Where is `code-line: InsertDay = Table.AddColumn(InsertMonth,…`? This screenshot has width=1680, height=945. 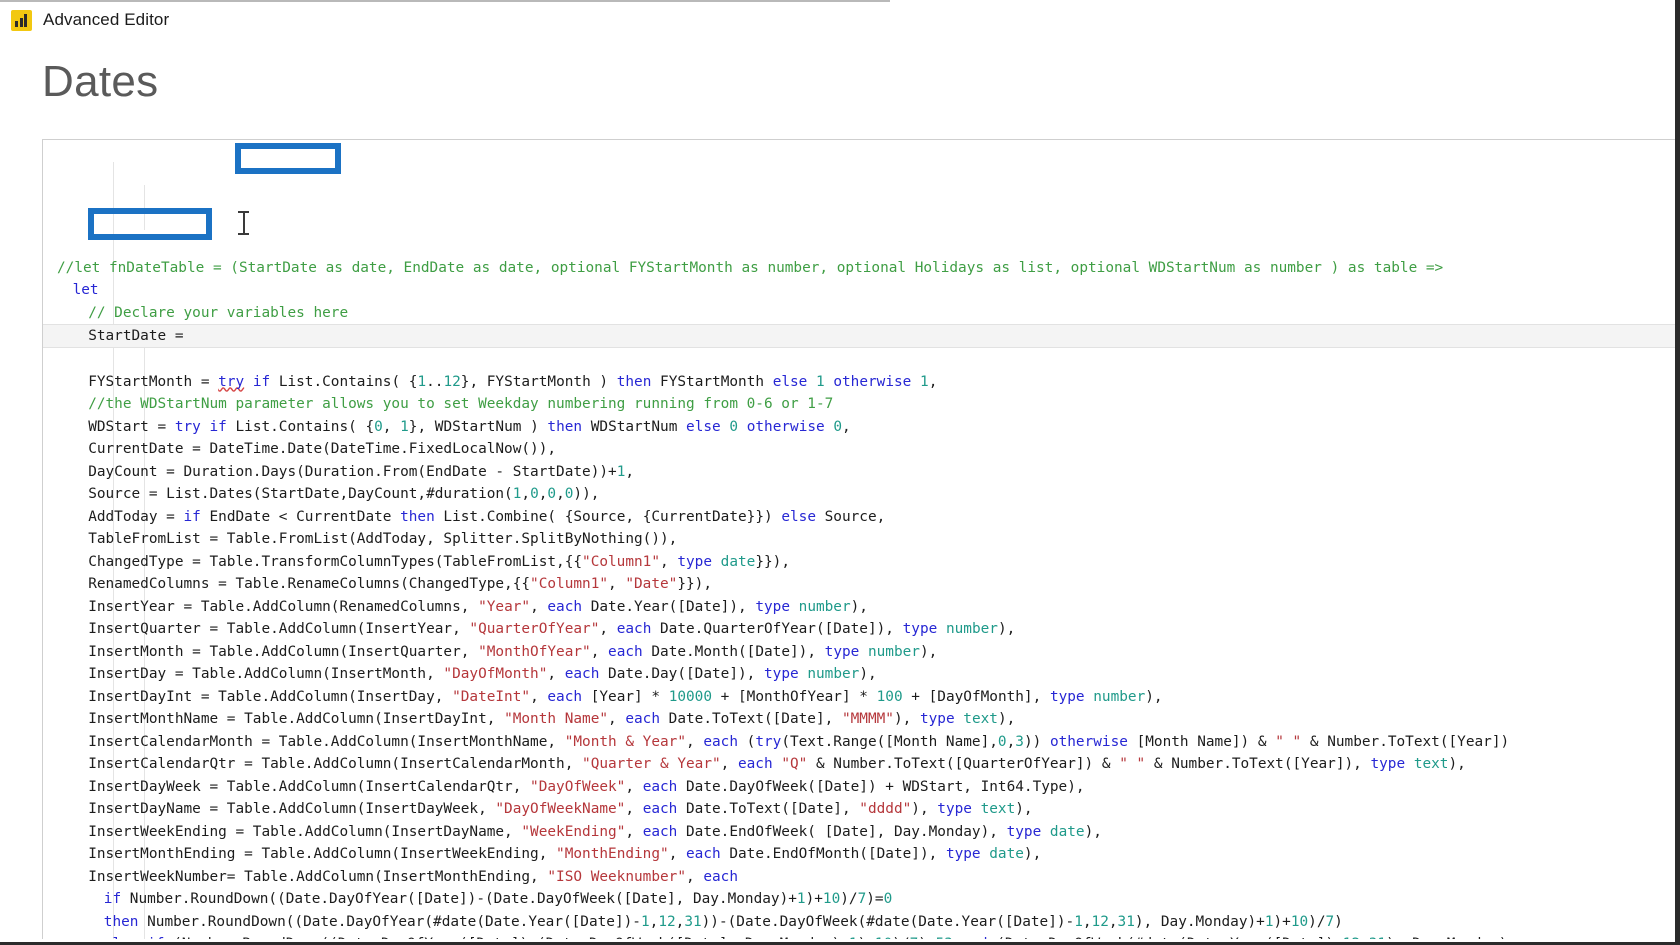
code-line: InsertDay = Table.AddColumn(InsertMonth,… is located at coordinates (859, 674).